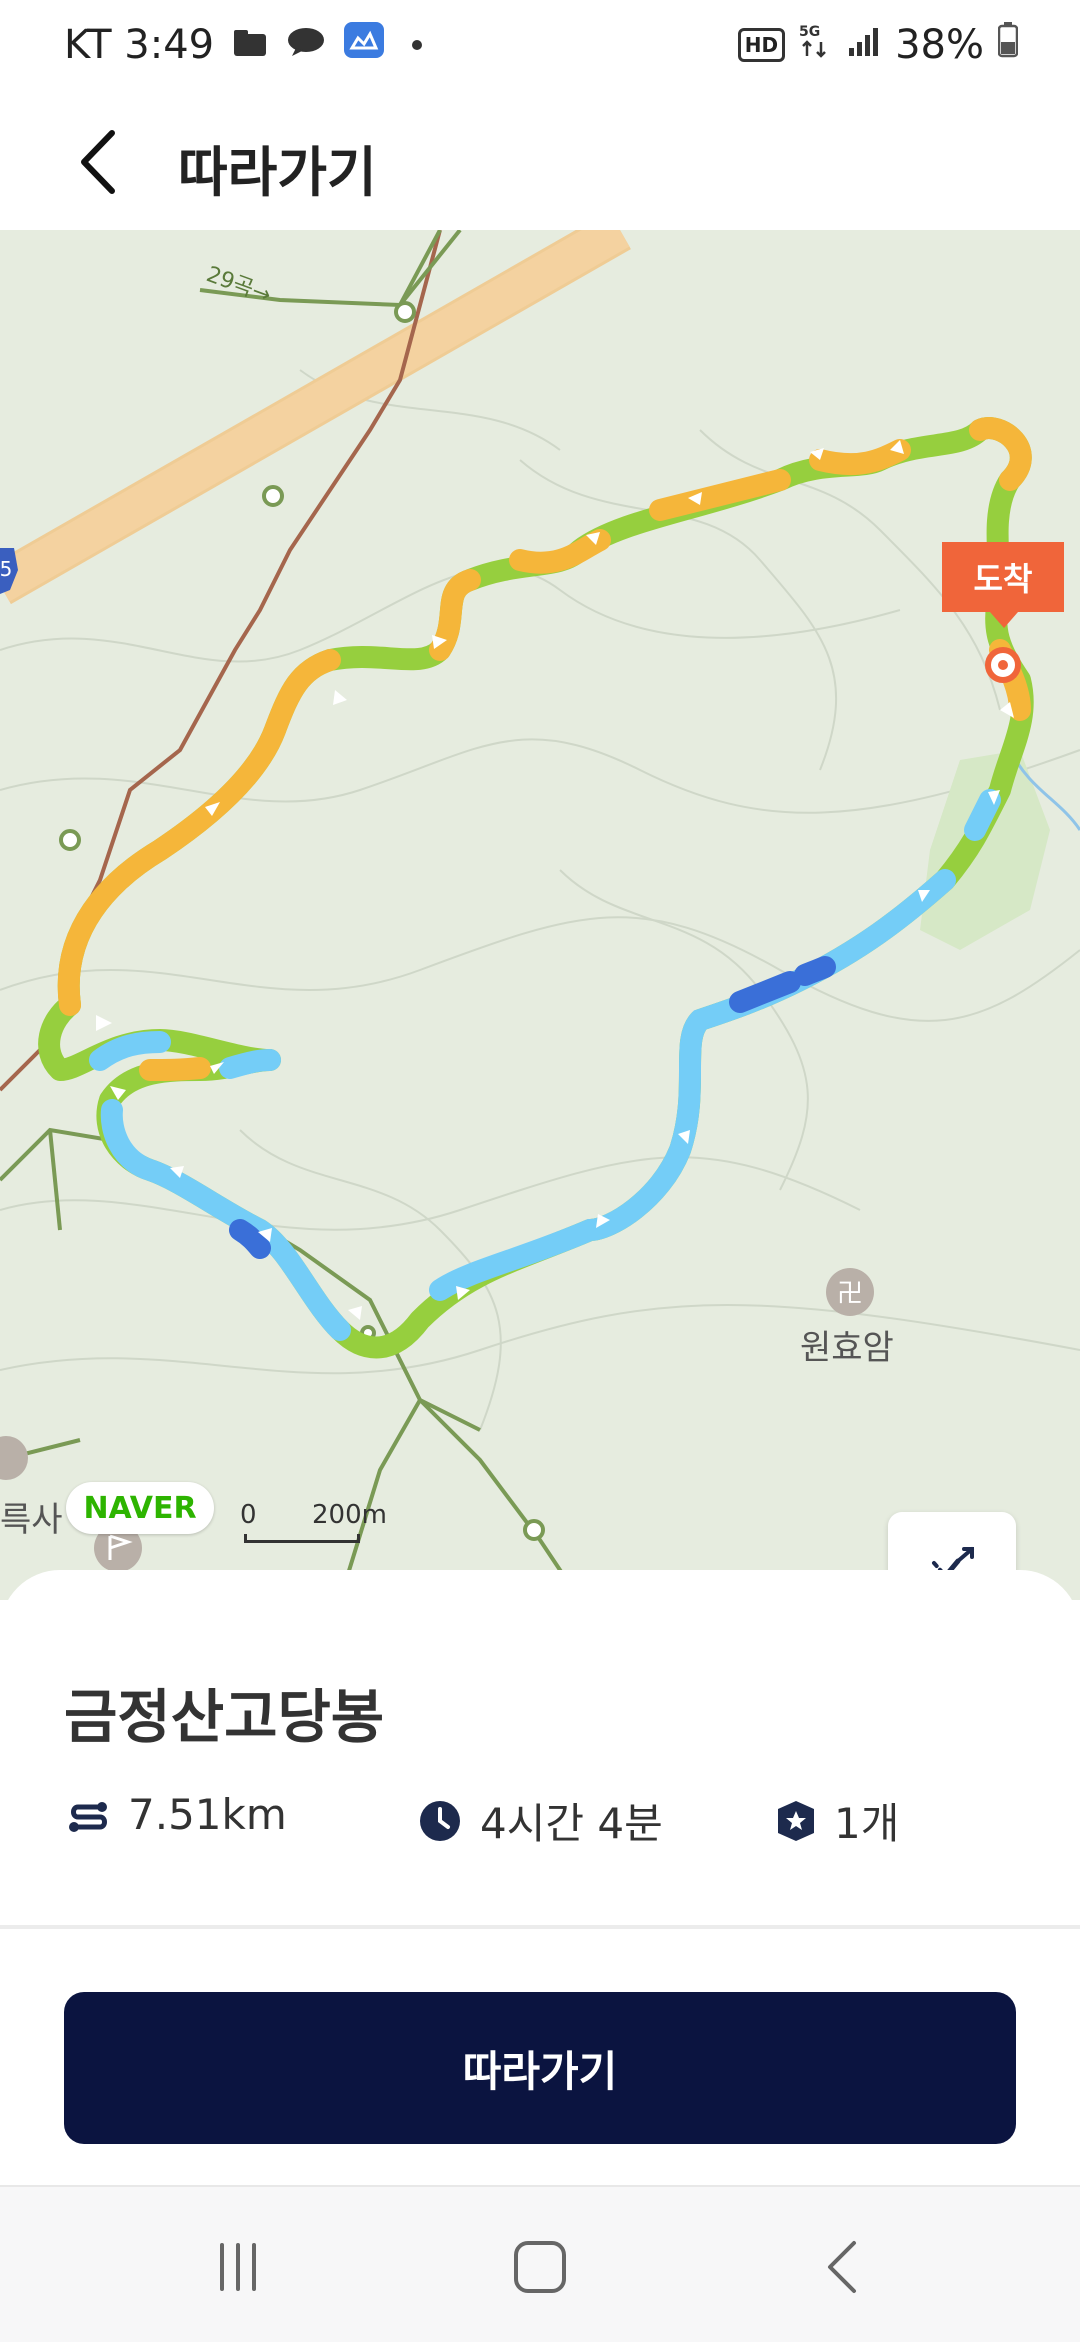 The width and height of the screenshot is (1080, 2342). I want to click on hd-icon: HD, so click(761, 45).